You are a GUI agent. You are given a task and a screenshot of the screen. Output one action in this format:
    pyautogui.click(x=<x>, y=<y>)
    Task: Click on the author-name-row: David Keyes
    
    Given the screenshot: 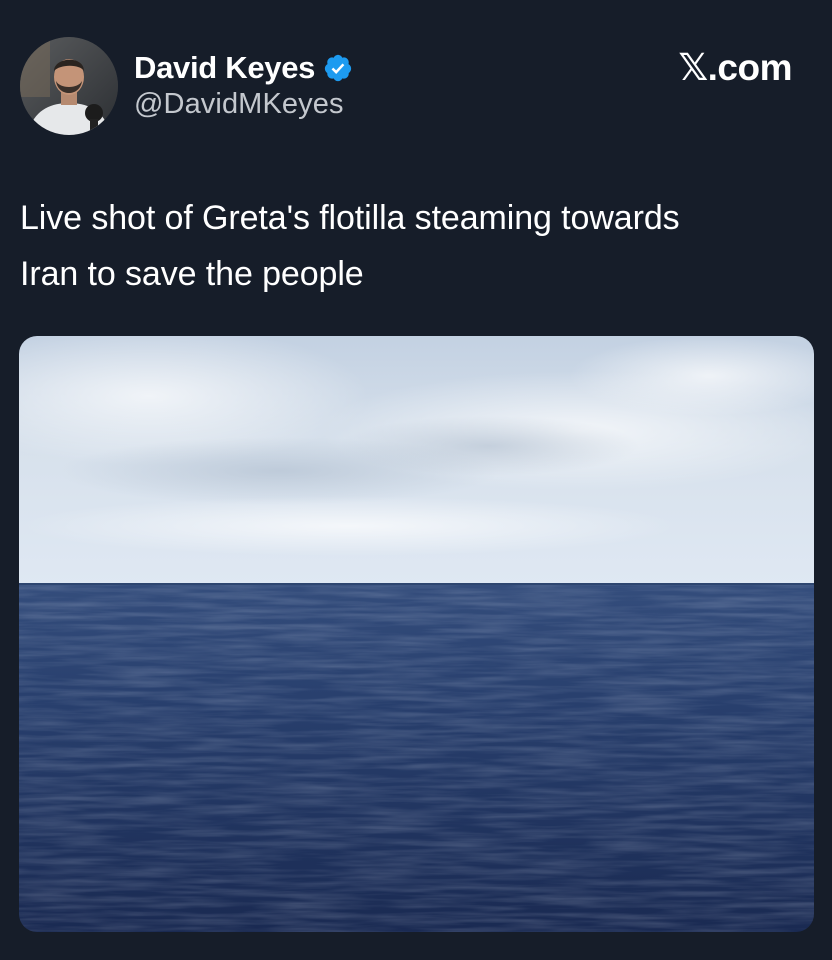 What is the action you would take?
    pyautogui.click(x=243, y=68)
    